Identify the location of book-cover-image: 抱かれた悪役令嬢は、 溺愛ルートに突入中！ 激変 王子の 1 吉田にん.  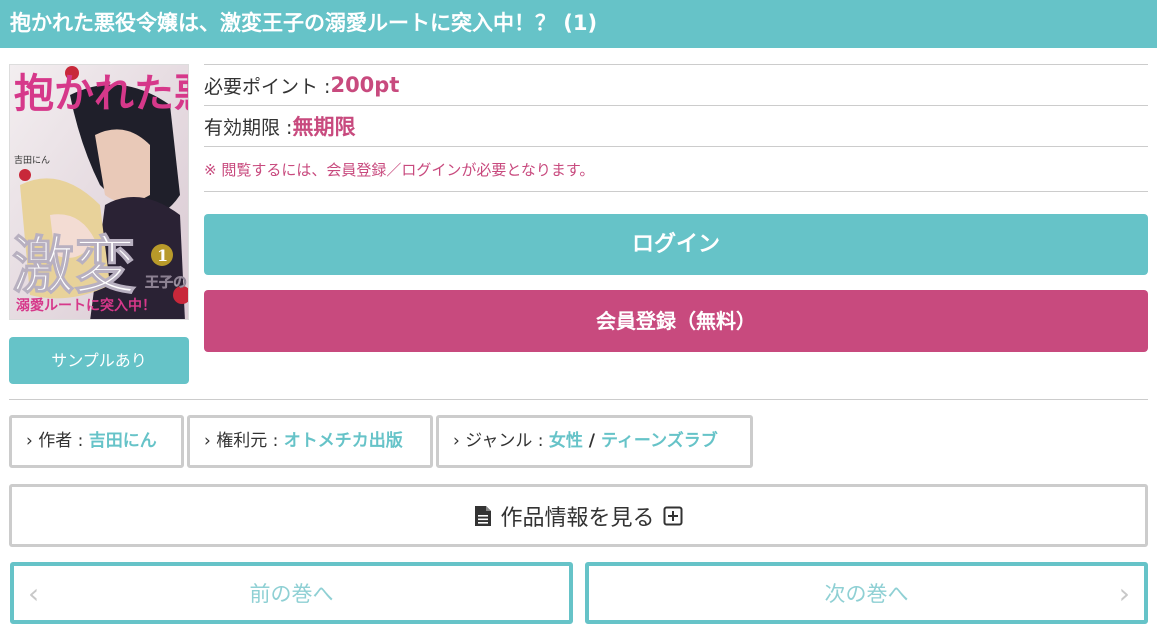
(99, 192).